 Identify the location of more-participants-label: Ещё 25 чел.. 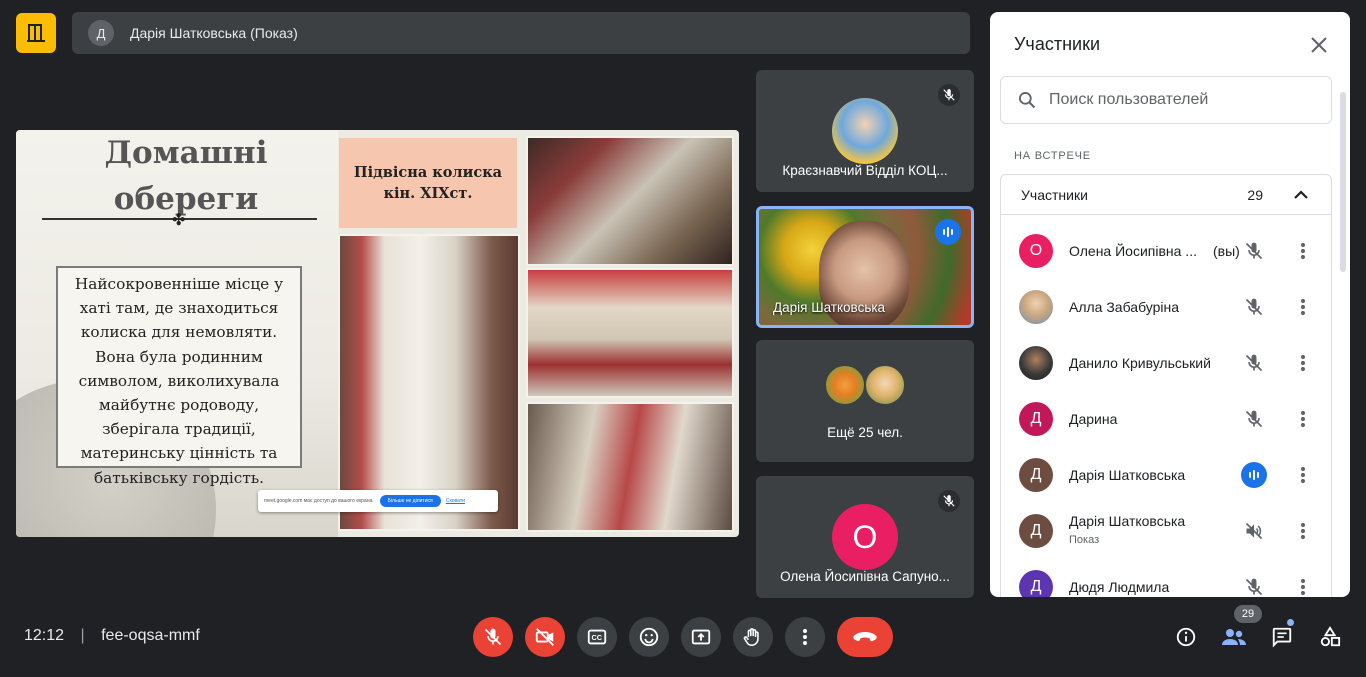
(865, 432).